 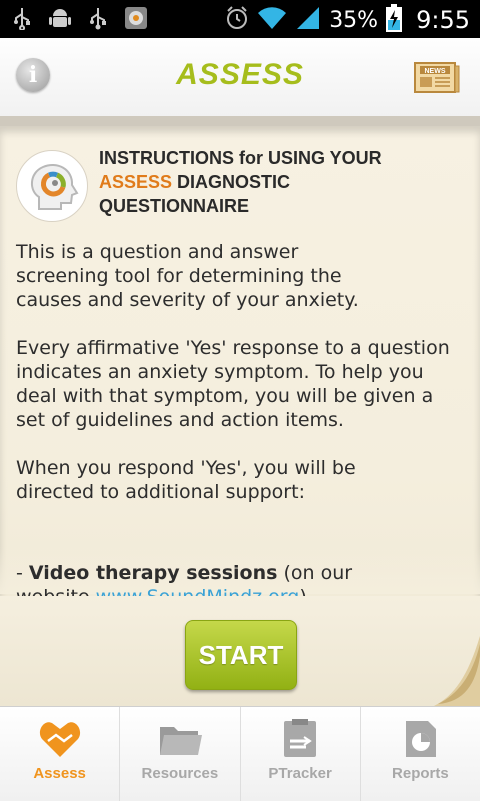 I want to click on status-bar: 35% 9:55, so click(x=240, y=19).